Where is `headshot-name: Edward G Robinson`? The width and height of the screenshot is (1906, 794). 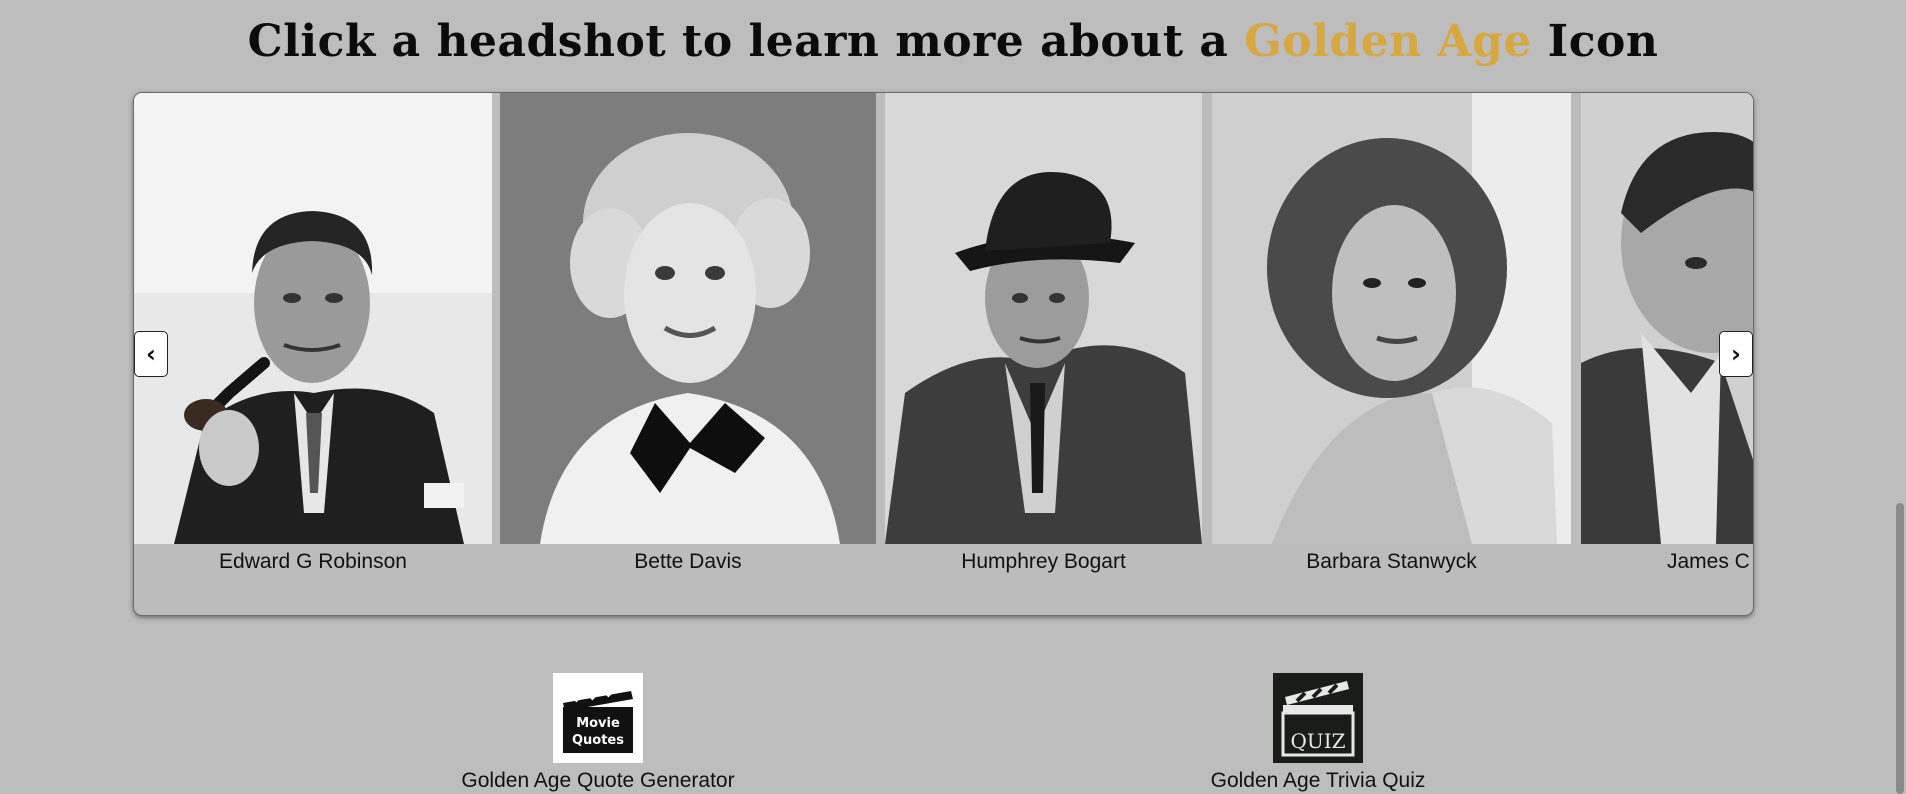
headshot-name: Edward G Robinson is located at coordinates (313, 562).